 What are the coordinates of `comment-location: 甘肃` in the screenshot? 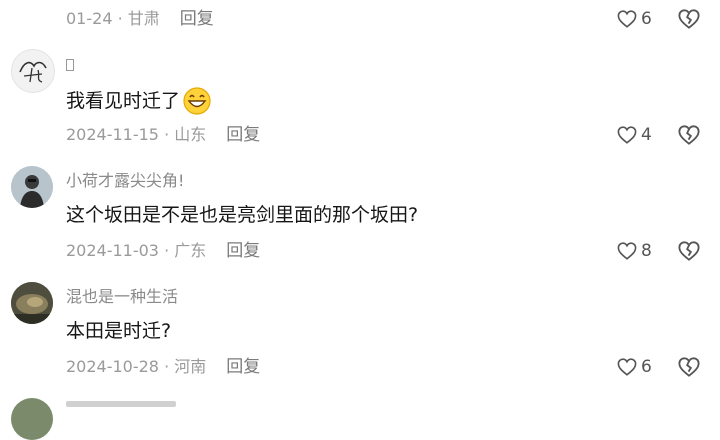 It's located at (143, 18).